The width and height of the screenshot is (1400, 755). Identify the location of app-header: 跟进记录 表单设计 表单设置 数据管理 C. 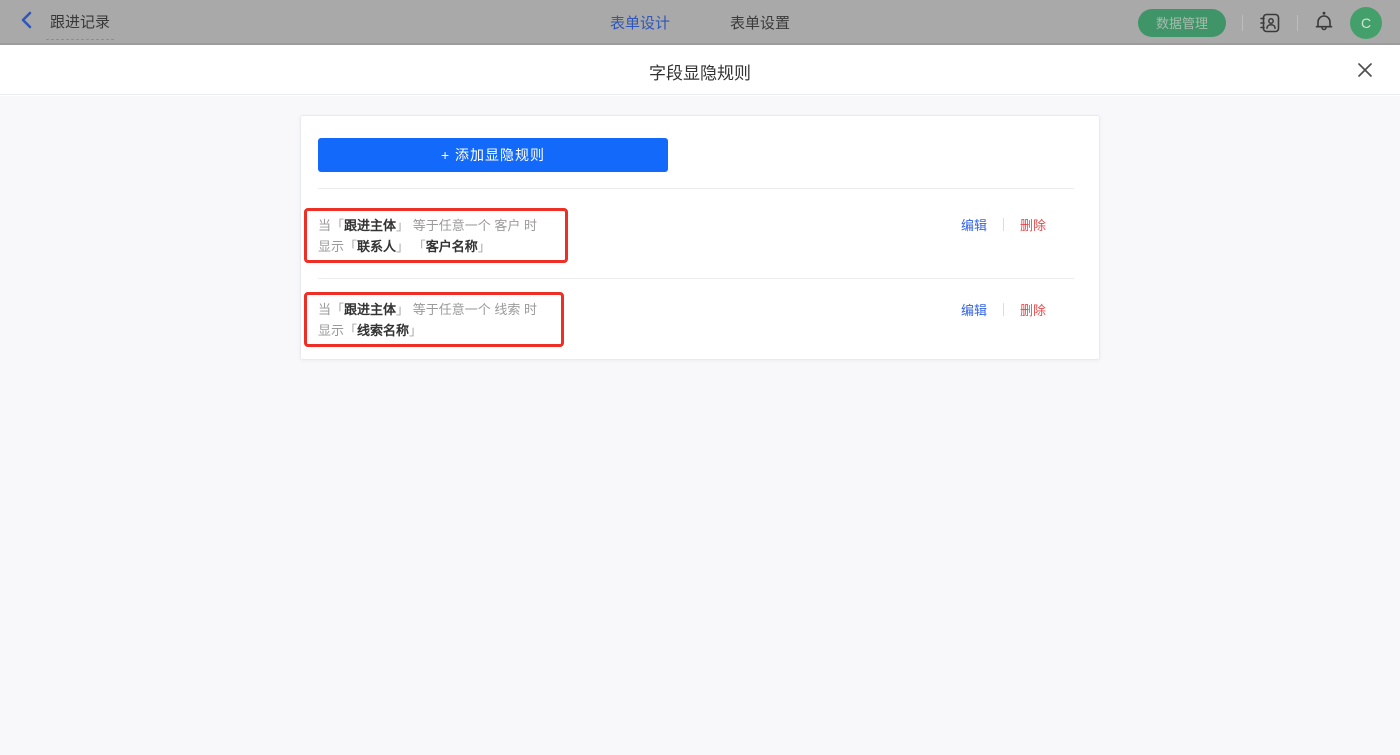
(700, 22).